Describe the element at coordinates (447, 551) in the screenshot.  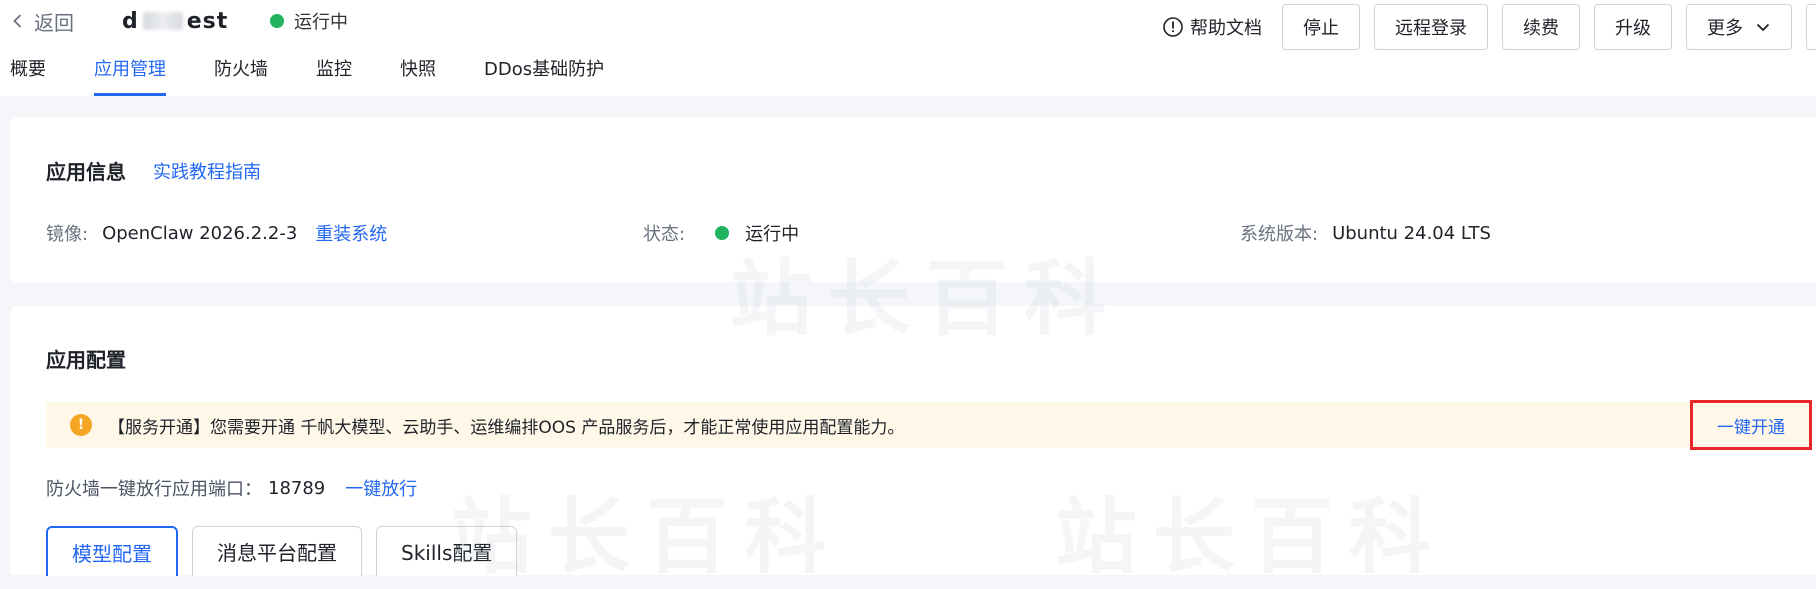
I see `subtab-skills: Skills配置` at that location.